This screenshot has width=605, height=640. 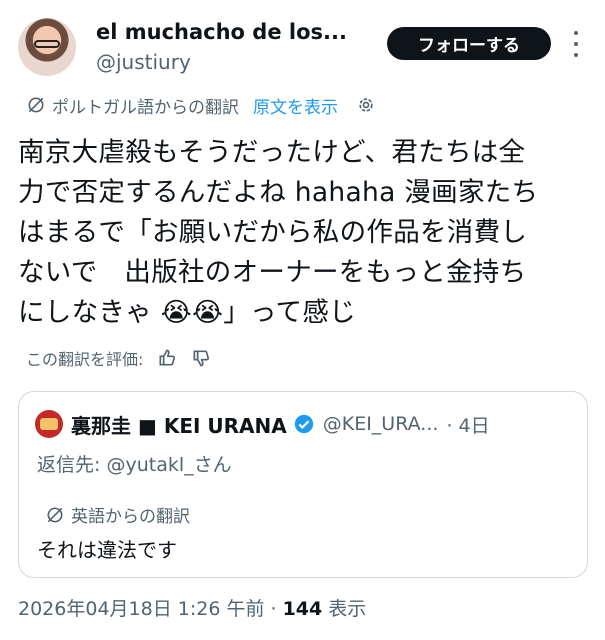 What do you see at coordinates (469, 43) in the screenshot?
I see `follow-button: フォローする` at bounding box center [469, 43].